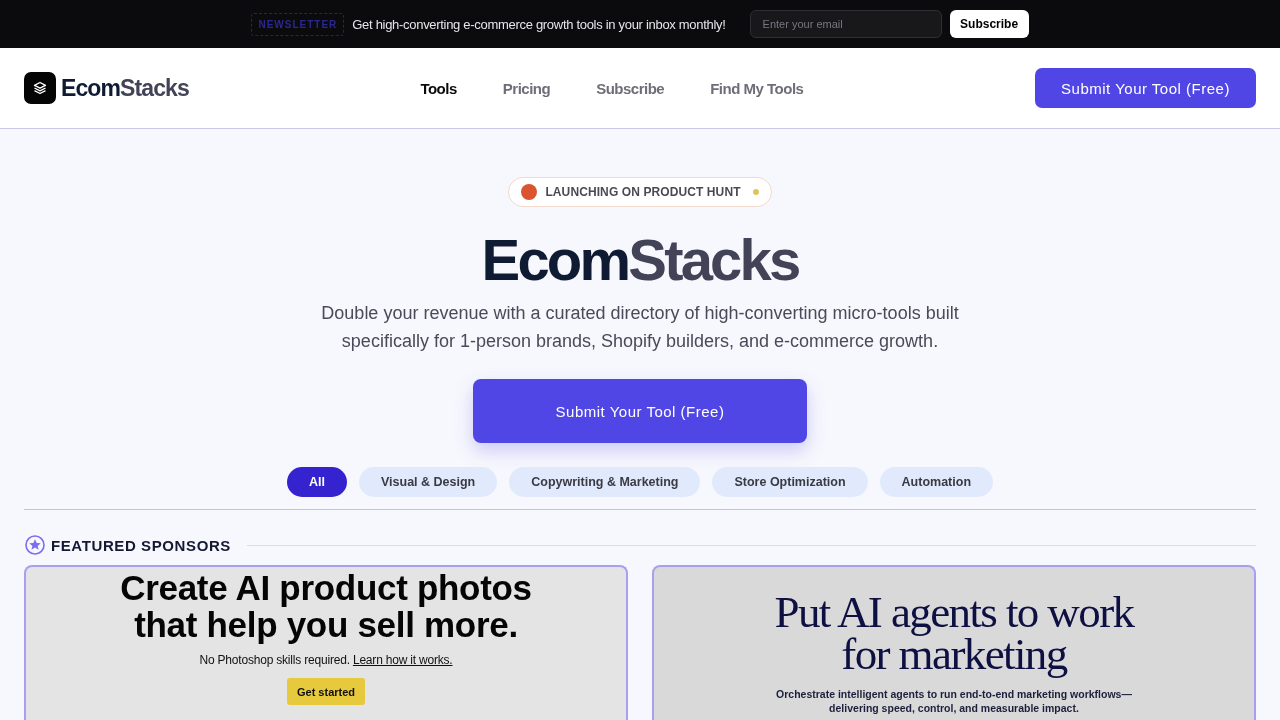  Describe the element at coordinates (125, 88) in the screenshot. I see `brand-name: EcomStacks` at that location.